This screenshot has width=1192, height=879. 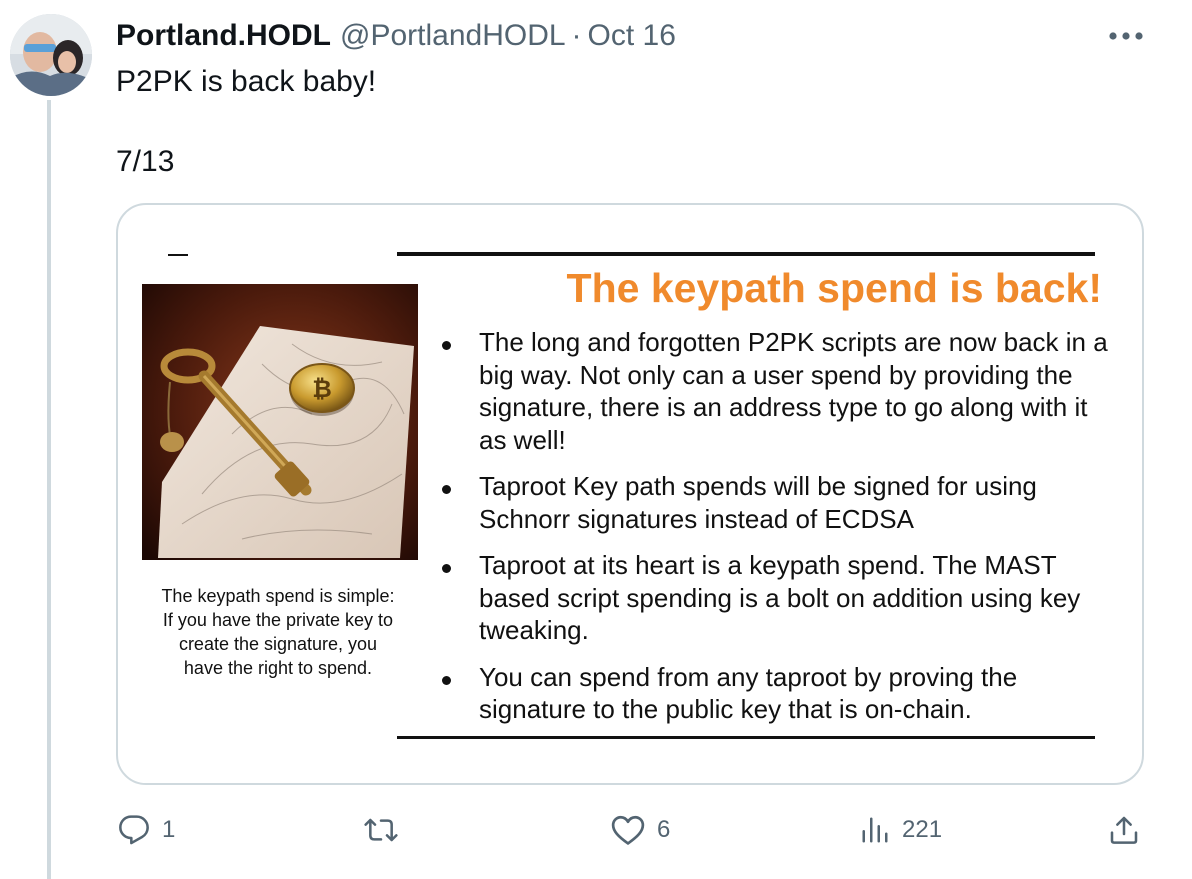 I want to click on display-name: Portland.HODL, so click(x=223, y=36).